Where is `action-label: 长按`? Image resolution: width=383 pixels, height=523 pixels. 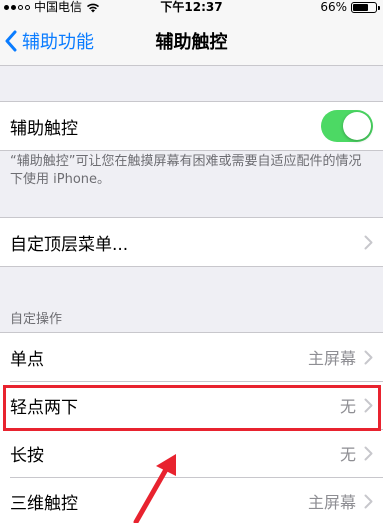
action-label: 长按 is located at coordinates (27, 455).